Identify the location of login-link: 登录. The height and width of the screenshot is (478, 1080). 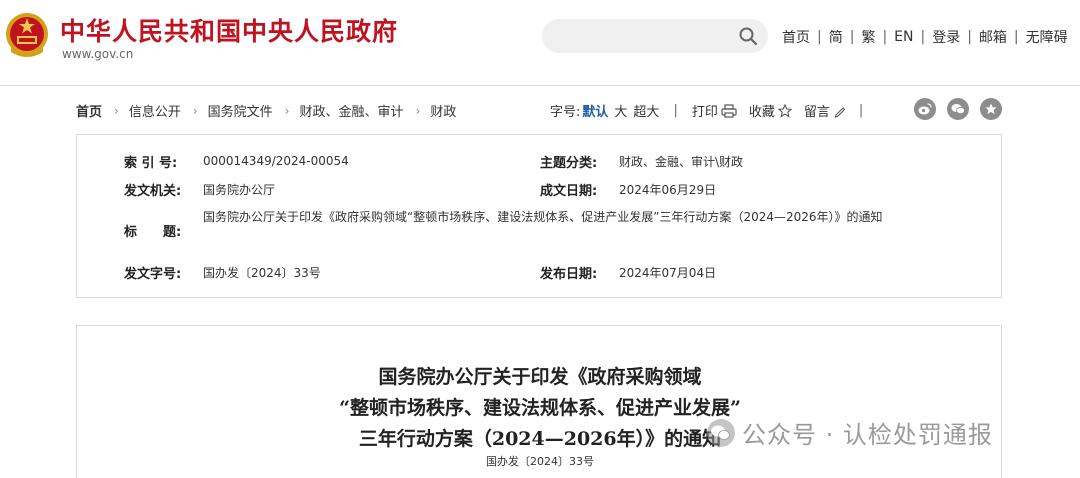
(946, 37).